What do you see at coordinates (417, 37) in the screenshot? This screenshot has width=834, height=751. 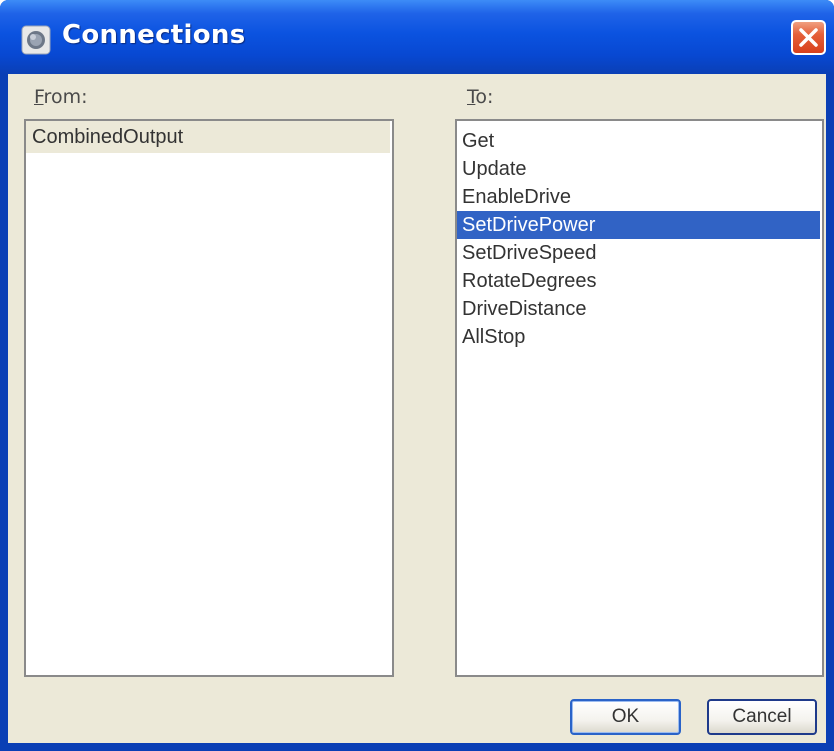 I see `title-bar: Connections` at bounding box center [417, 37].